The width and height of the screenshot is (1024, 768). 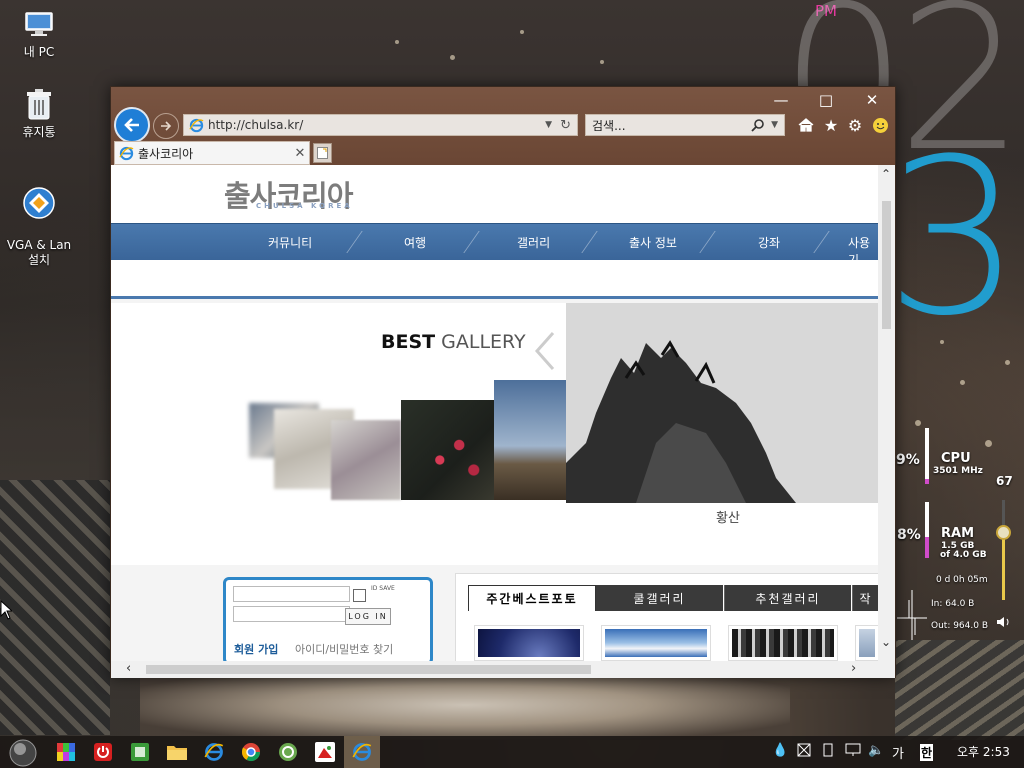 I want to click on gallery-thumb-plum, so click(x=449, y=450).